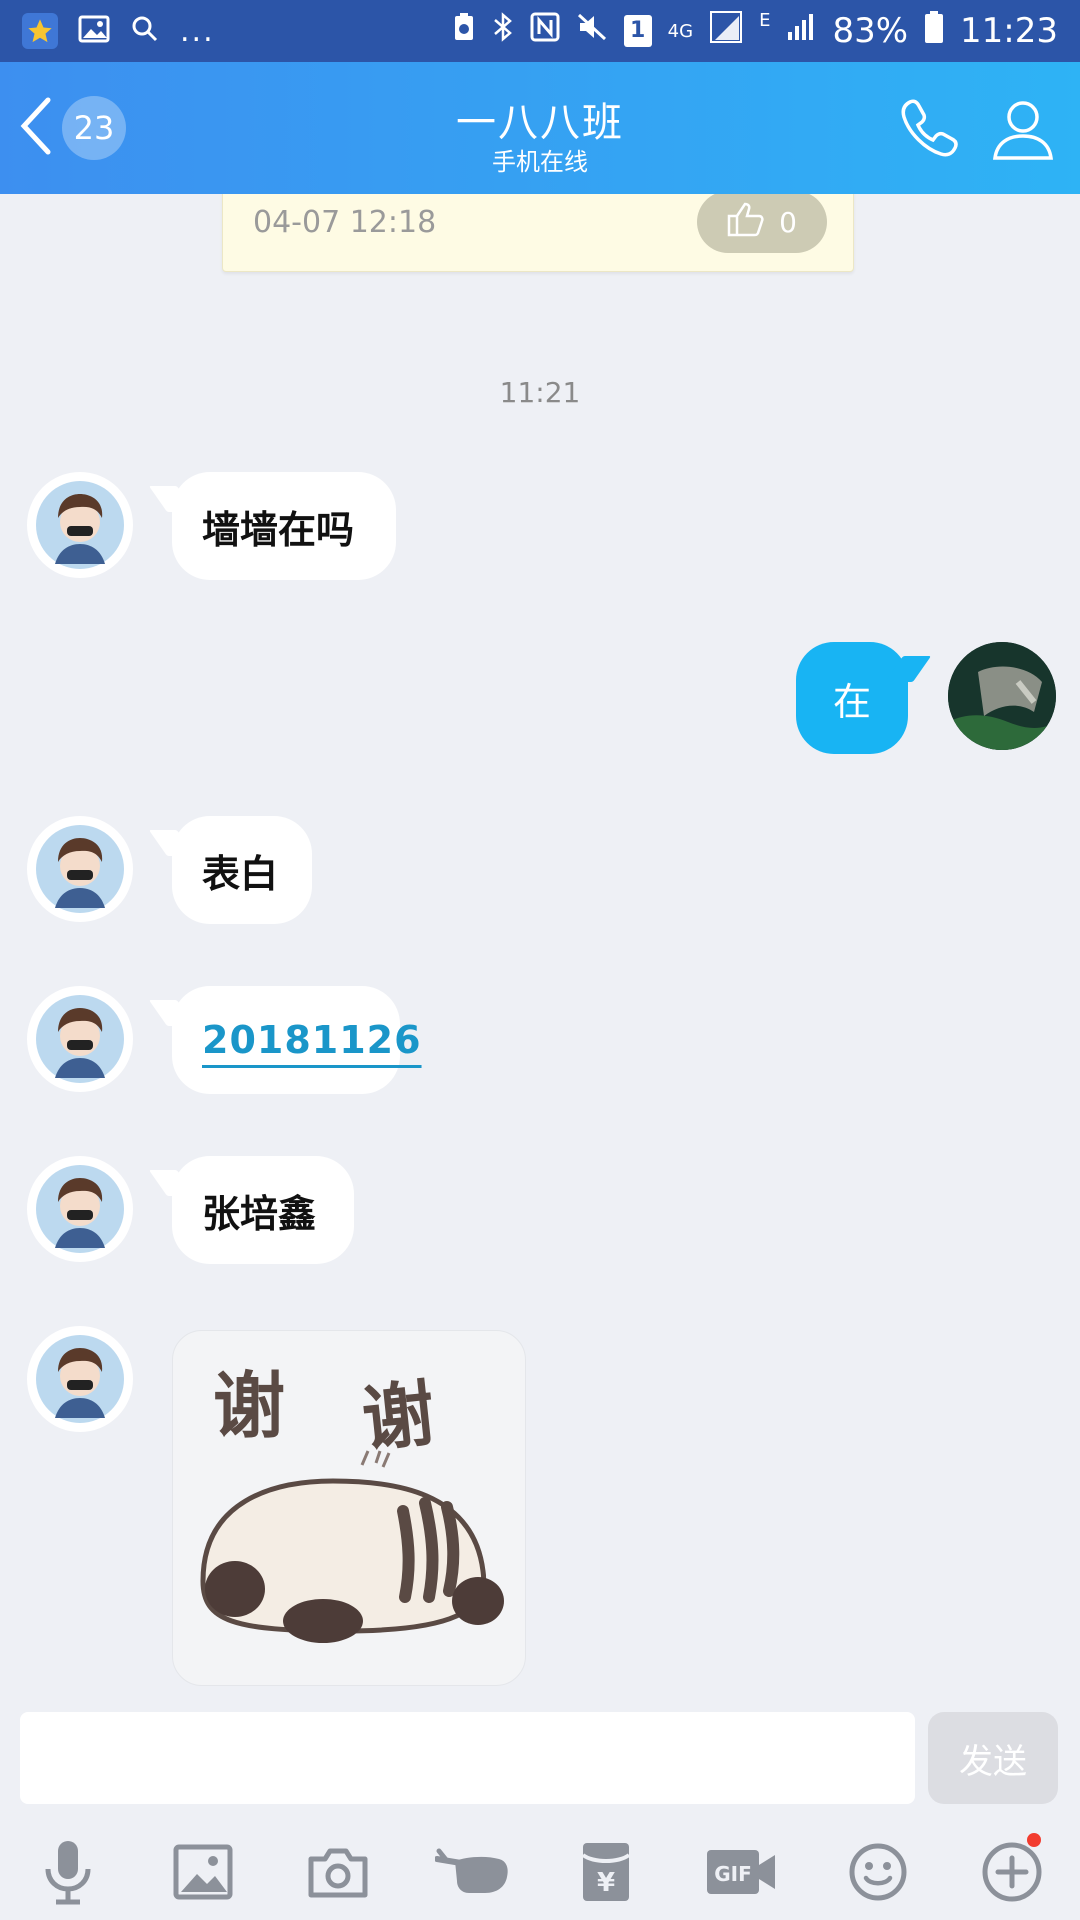 Image resolution: width=1080 pixels, height=1920 pixels. I want to click on search-notification-icon, so click(145, 31).